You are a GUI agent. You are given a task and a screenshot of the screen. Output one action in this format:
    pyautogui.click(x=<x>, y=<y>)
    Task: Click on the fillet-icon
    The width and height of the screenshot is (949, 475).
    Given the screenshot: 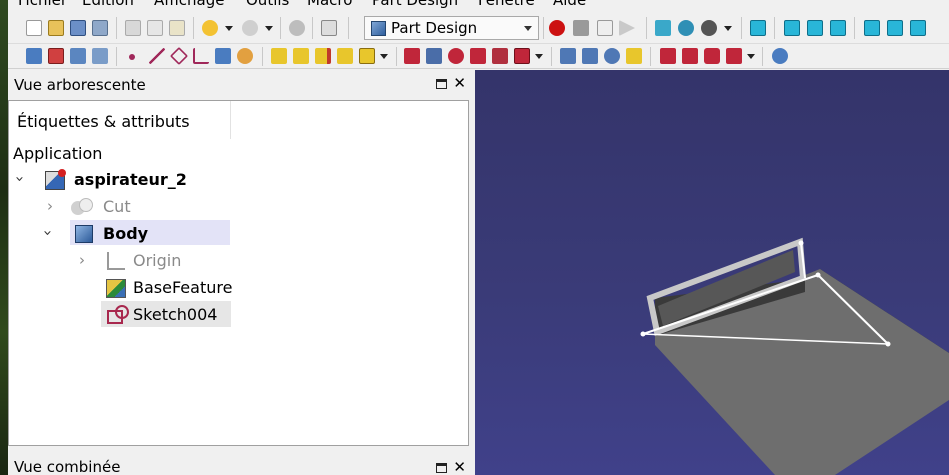 What is the action you would take?
    pyautogui.click(x=668, y=56)
    